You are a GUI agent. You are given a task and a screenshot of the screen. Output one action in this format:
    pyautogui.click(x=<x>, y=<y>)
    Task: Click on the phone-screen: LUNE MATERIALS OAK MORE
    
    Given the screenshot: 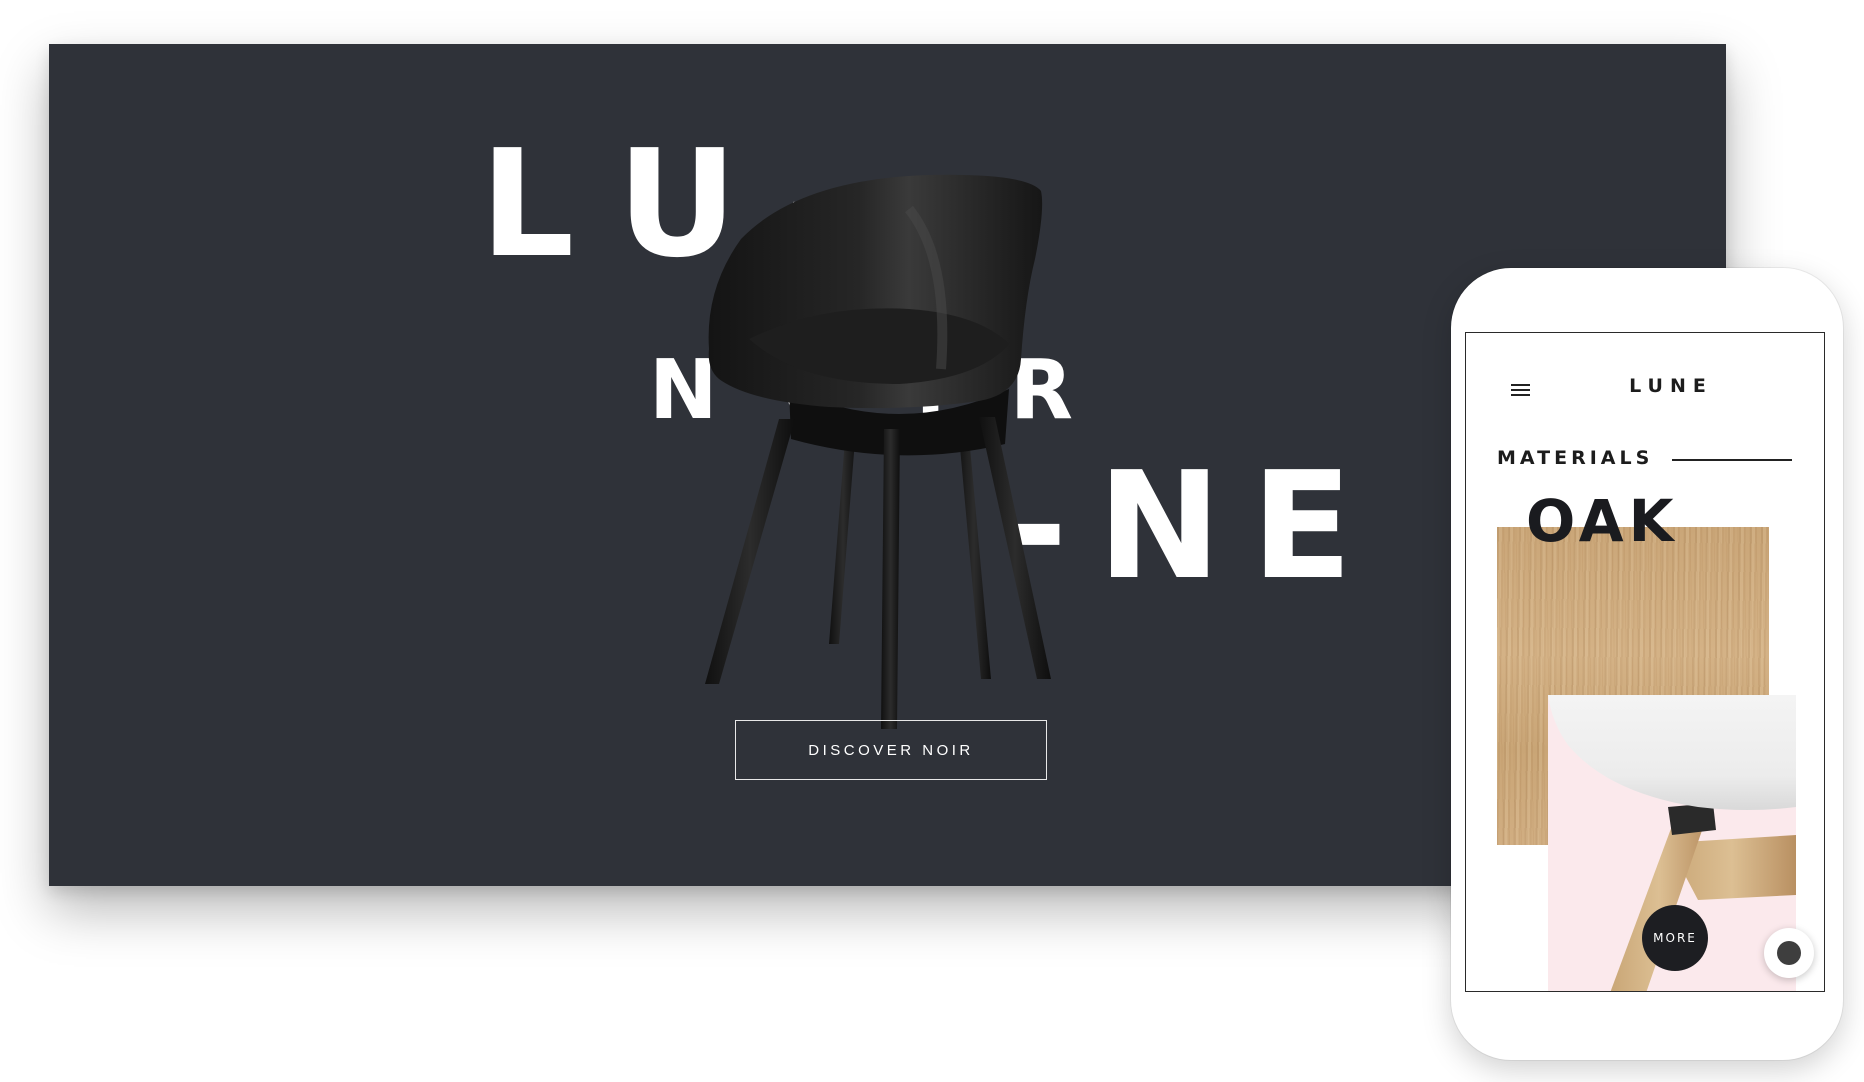 What is the action you would take?
    pyautogui.click(x=1645, y=662)
    